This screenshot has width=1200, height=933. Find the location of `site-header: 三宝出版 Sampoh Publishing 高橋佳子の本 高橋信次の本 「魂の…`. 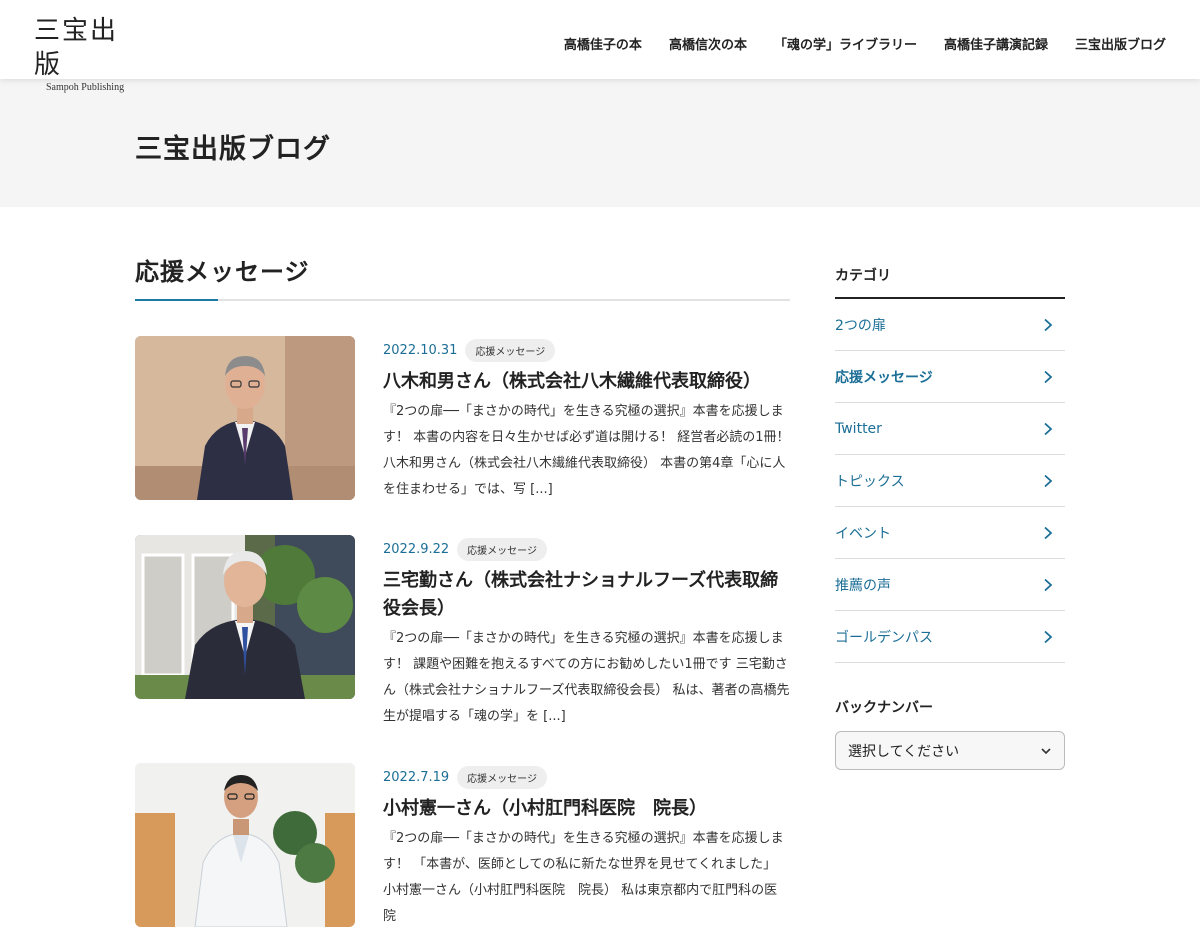

site-header: 三宝出版 Sampoh Publishing 高橋佳子の本 高橋信次の本 「魂の… is located at coordinates (600, 46).